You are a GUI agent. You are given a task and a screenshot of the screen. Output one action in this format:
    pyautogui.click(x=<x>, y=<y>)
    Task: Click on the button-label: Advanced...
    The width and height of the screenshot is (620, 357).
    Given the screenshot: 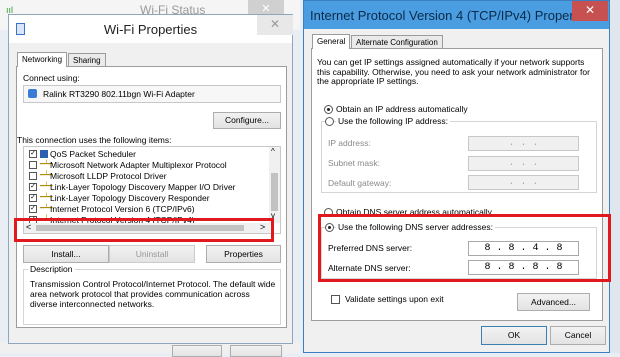 What is the action you would take?
    pyautogui.click(x=553, y=302)
    